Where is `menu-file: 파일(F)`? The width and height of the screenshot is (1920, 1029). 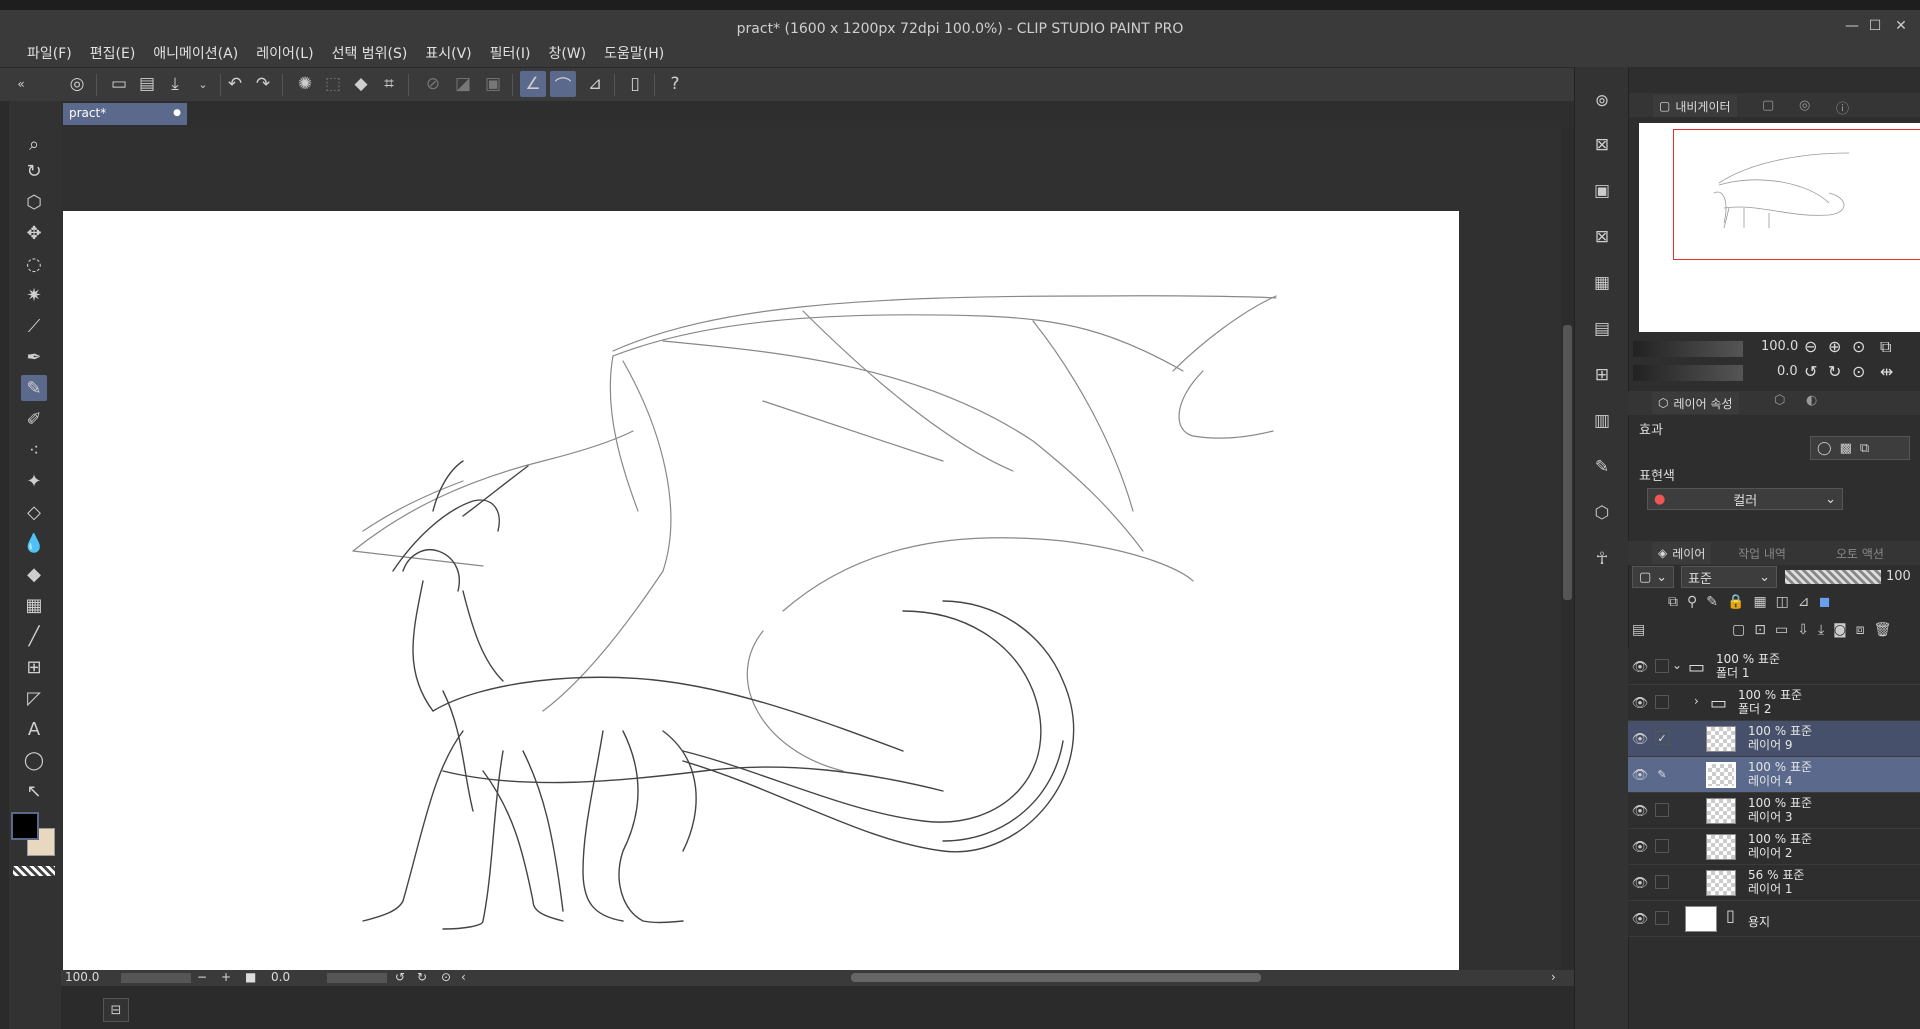
menu-file: 파일(F) is located at coordinates (49, 53).